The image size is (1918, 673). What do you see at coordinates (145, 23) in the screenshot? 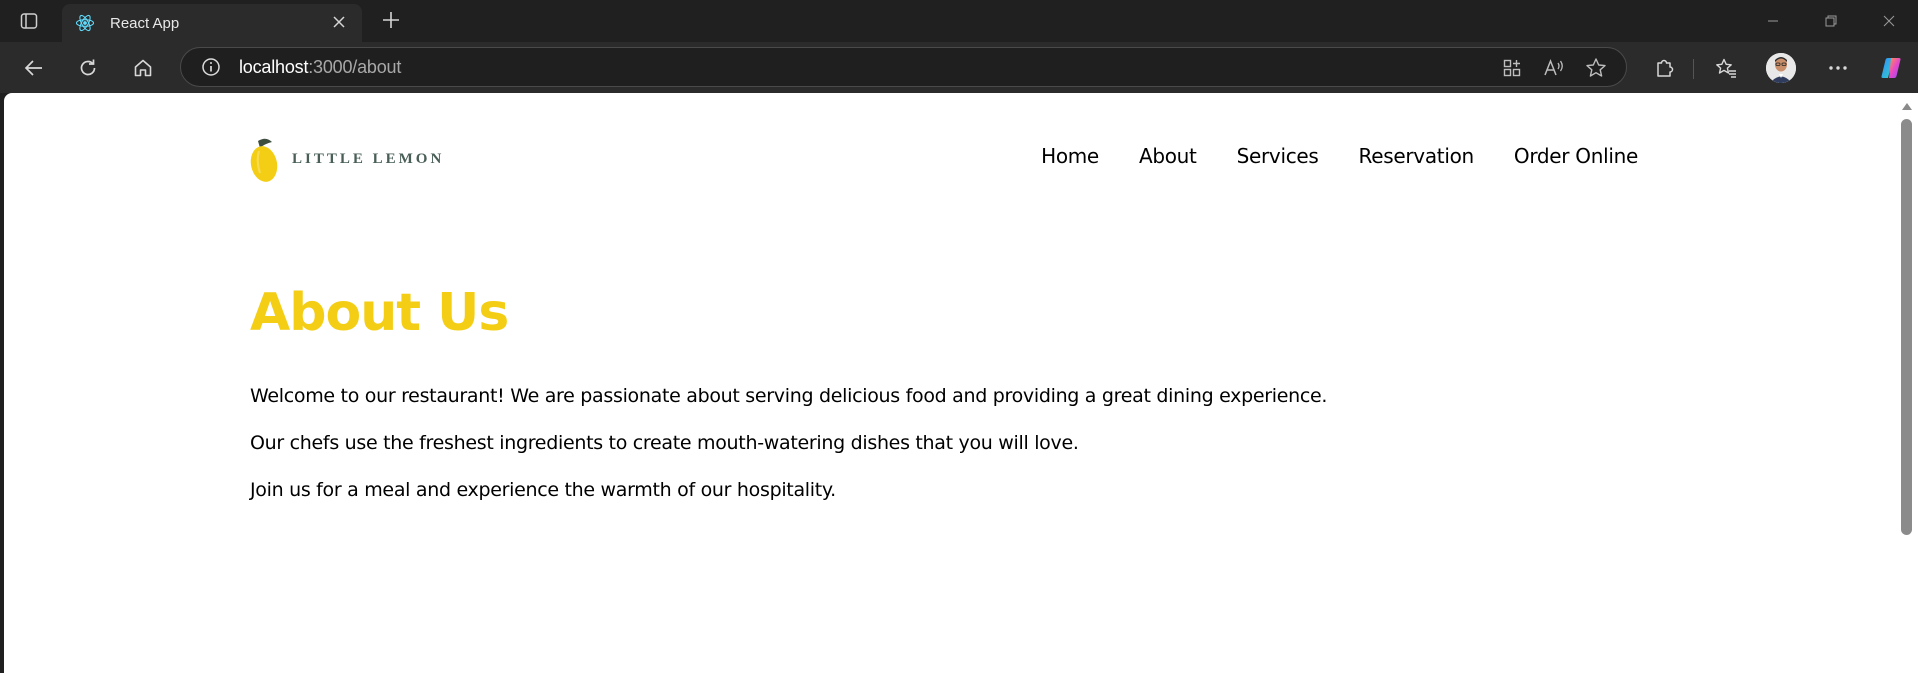
I see `tab-title: React App` at bounding box center [145, 23].